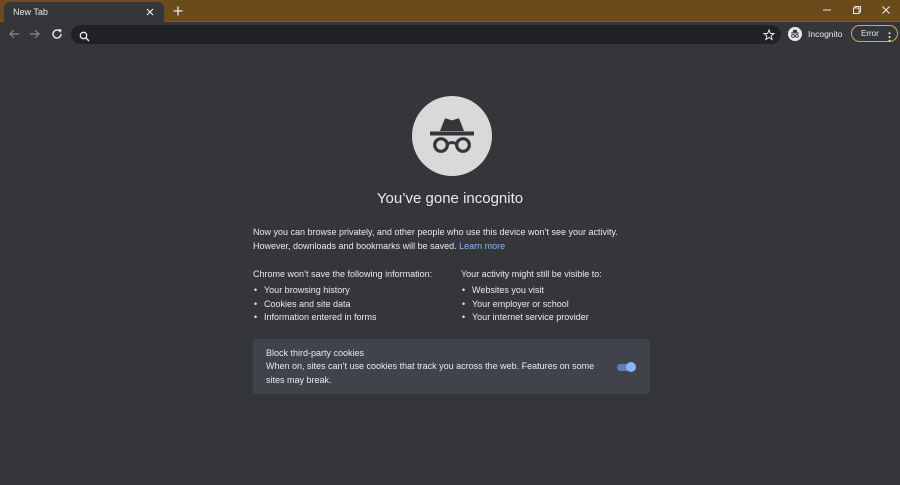 This screenshot has width=900, height=485. Describe the element at coordinates (769, 34) in the screenshot. I see `bookmark-star-icon` at that location.